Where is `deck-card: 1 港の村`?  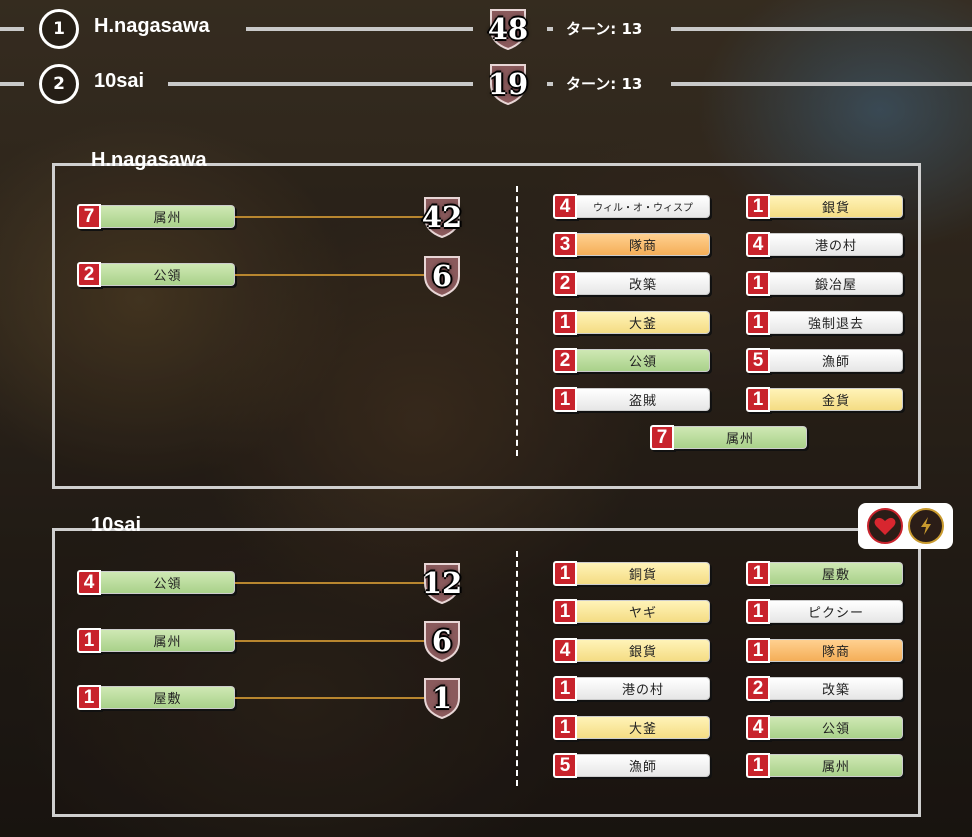 deck-card: 1 港の村 is located at coordinates (631, 688).